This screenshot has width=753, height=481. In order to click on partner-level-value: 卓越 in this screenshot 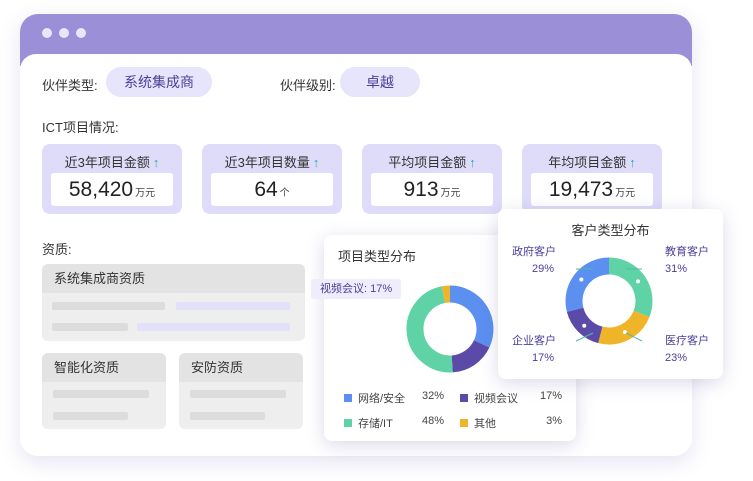, I will do `click(380, 82)`.